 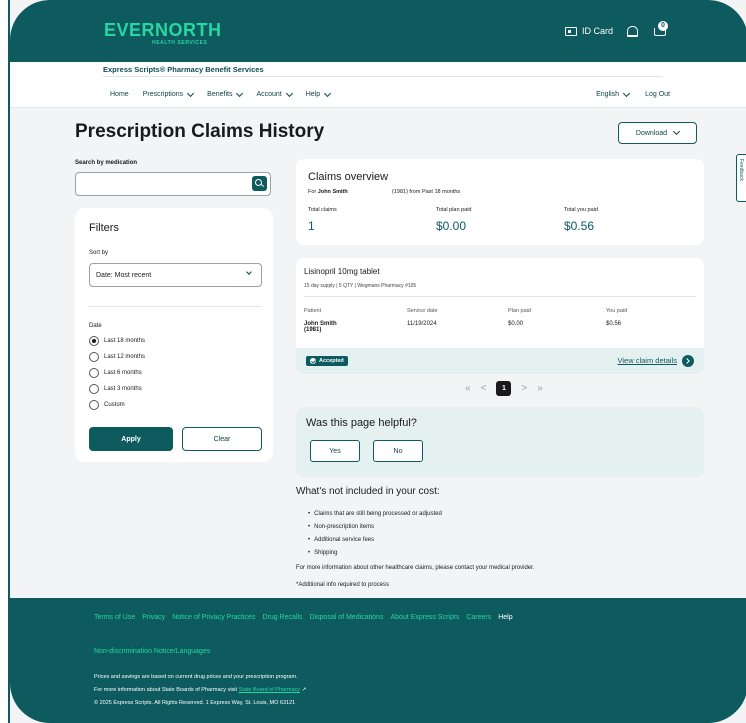 What do you see at coordinates (378, 31) in the screenshot?
I see `top-bar: EVERNORTH HEALTH SERVICES ID Card 0` at bounding box center [378, 31].